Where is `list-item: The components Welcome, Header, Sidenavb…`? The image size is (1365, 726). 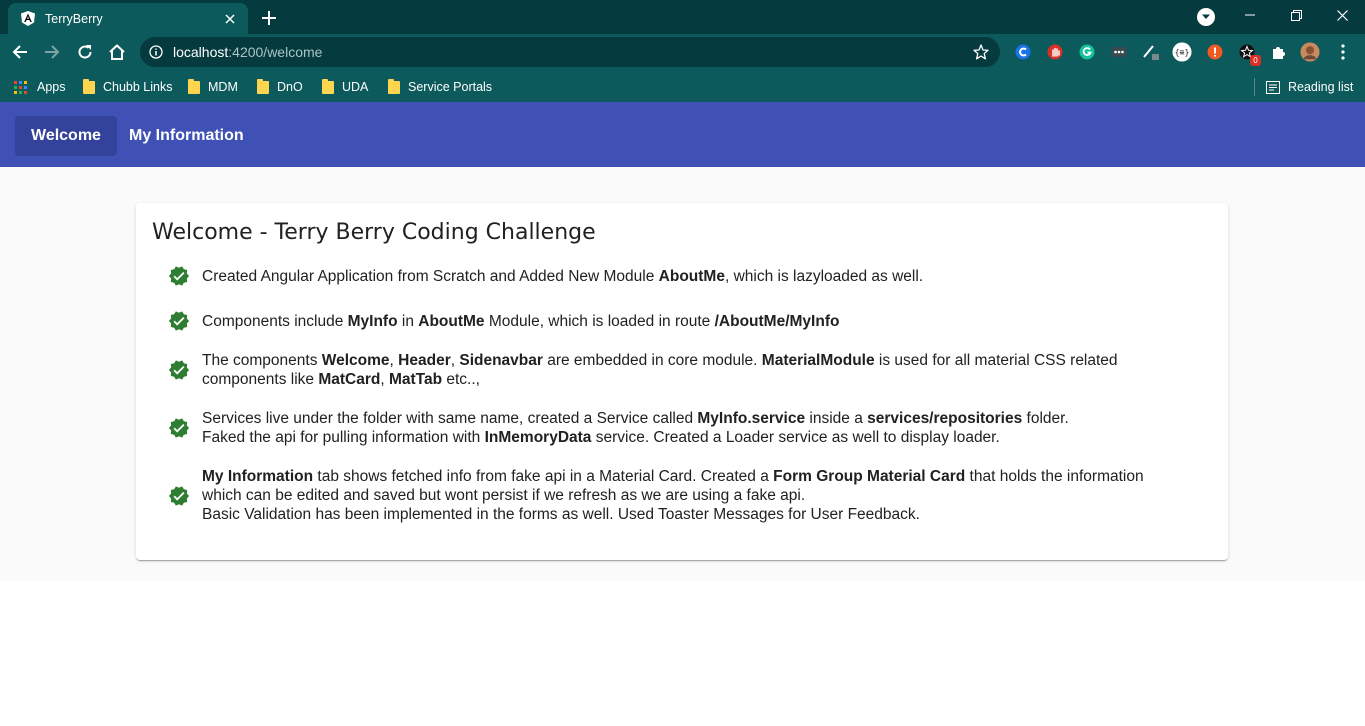 list-item: The components Welcome, Header, Sidenavb… is located at coordinates (688, 370).